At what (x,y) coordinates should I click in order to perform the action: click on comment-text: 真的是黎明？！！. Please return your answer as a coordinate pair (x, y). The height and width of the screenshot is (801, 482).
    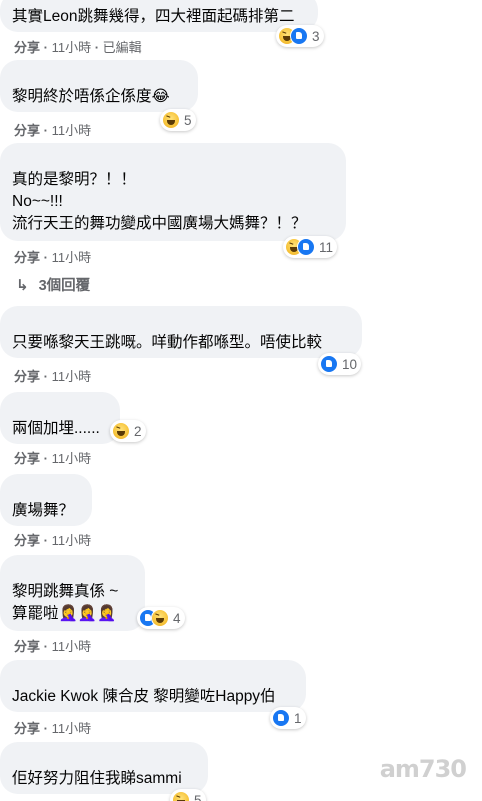
    Looking at the image, I should click on (74, 179).